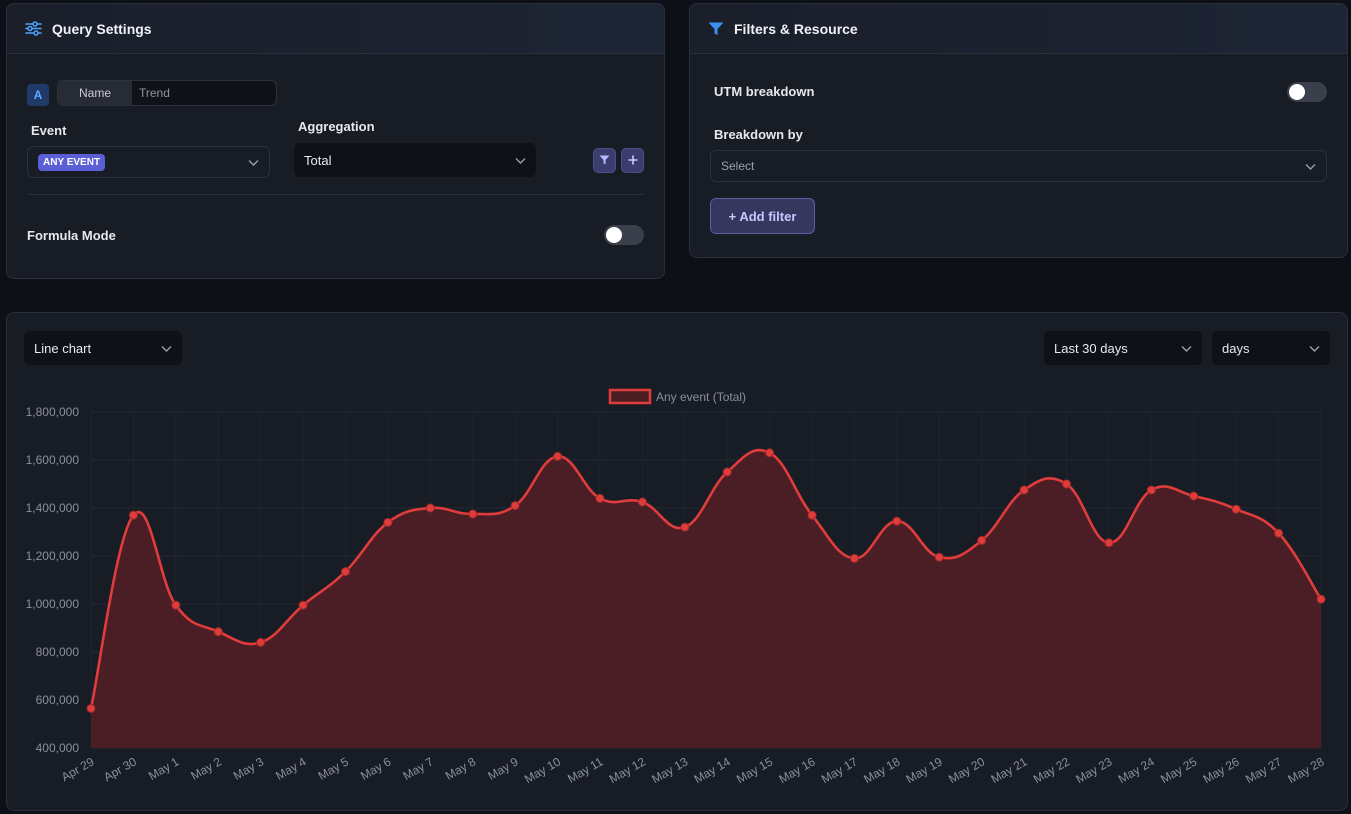 This screenshot has height=814, width=1351. Describe the element at coordinates (63, 348) in the screenshot. I see `chart-type-value: Line chart` at that location.